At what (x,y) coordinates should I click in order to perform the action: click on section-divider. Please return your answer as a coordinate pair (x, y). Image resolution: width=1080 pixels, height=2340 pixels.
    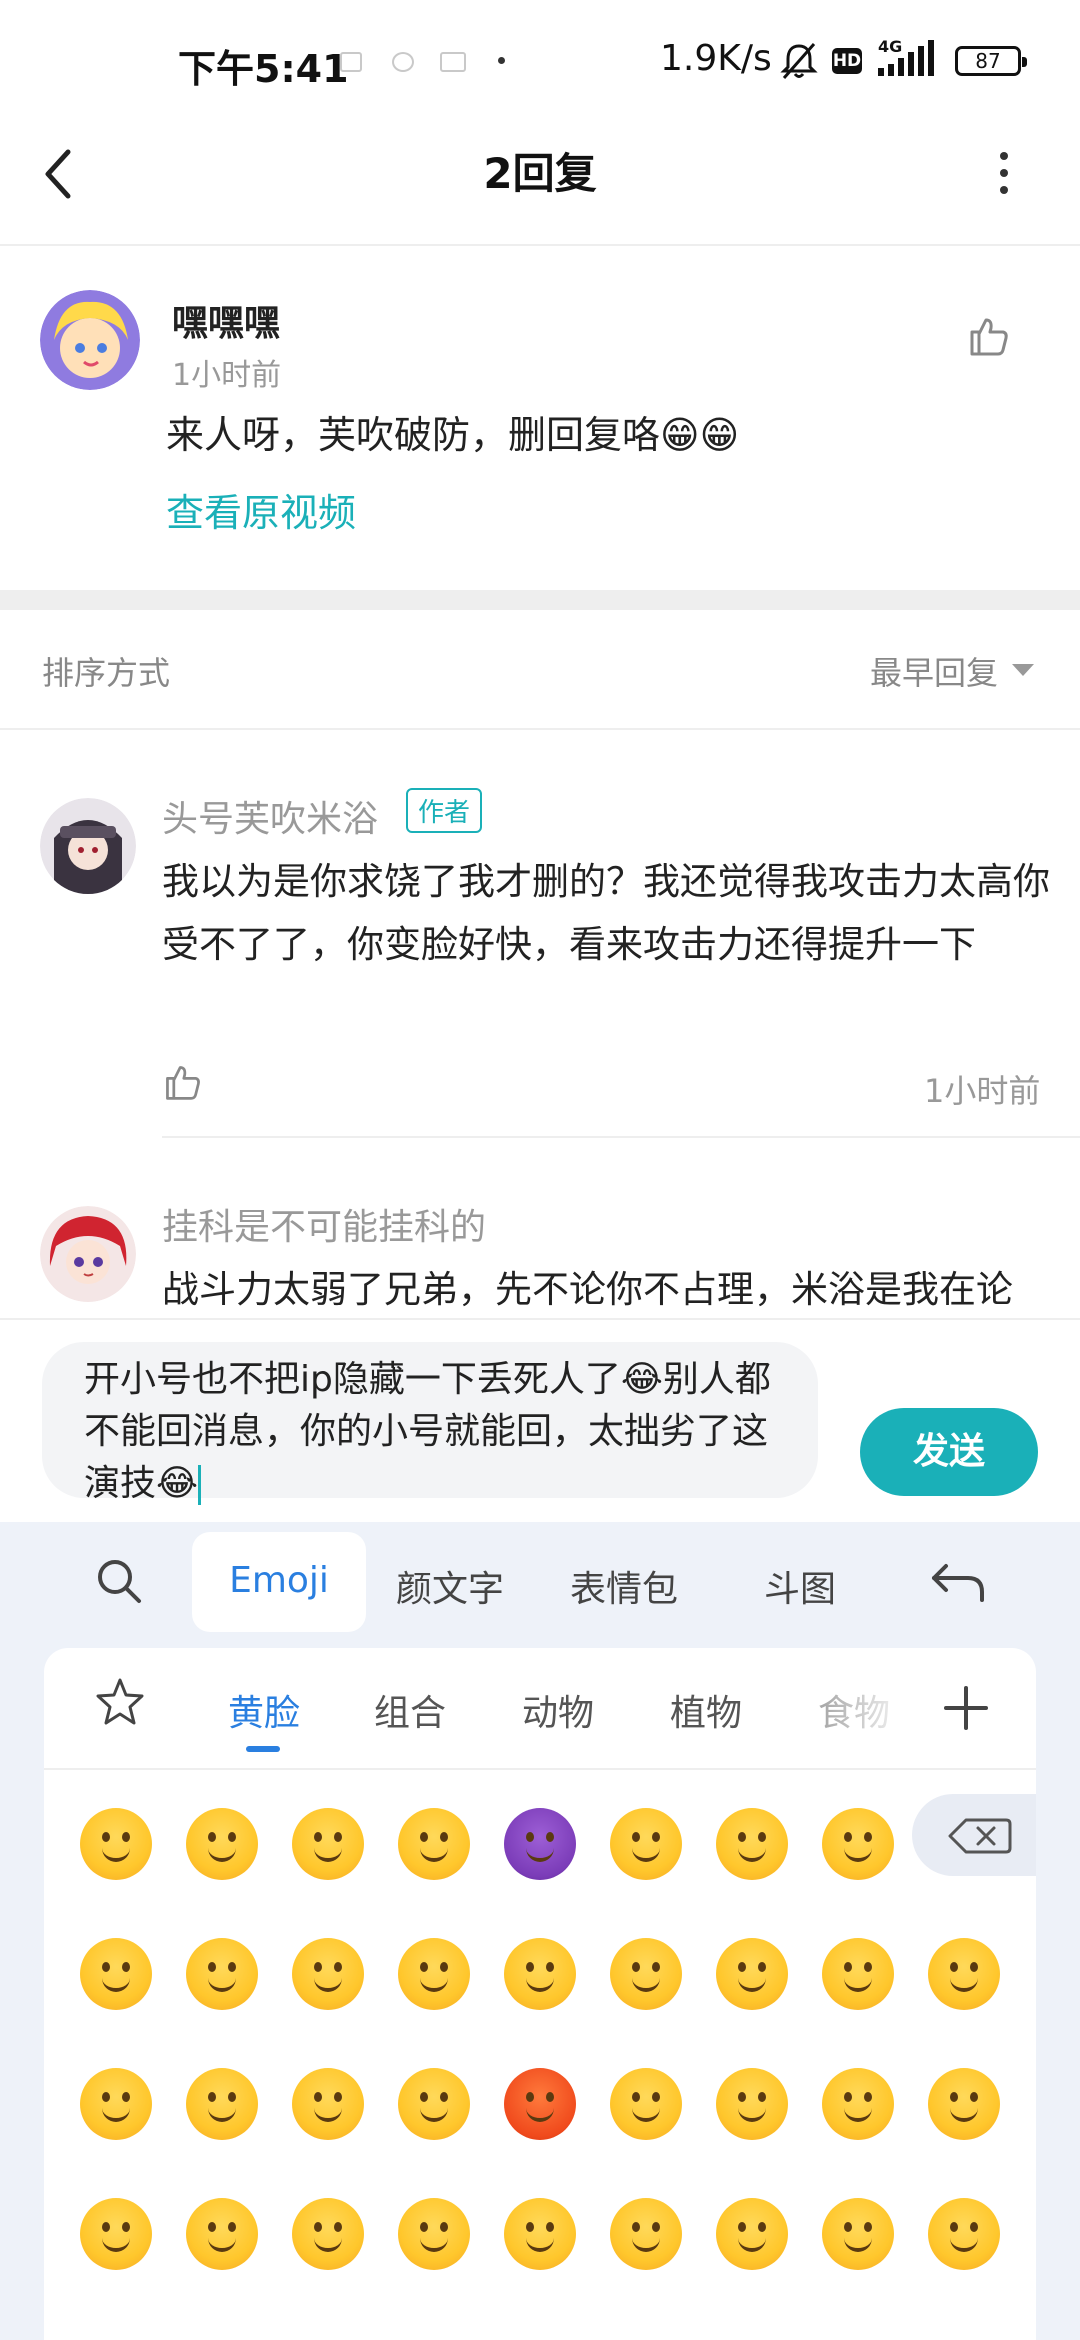
    Looking at the image, I should click on (540, 600).